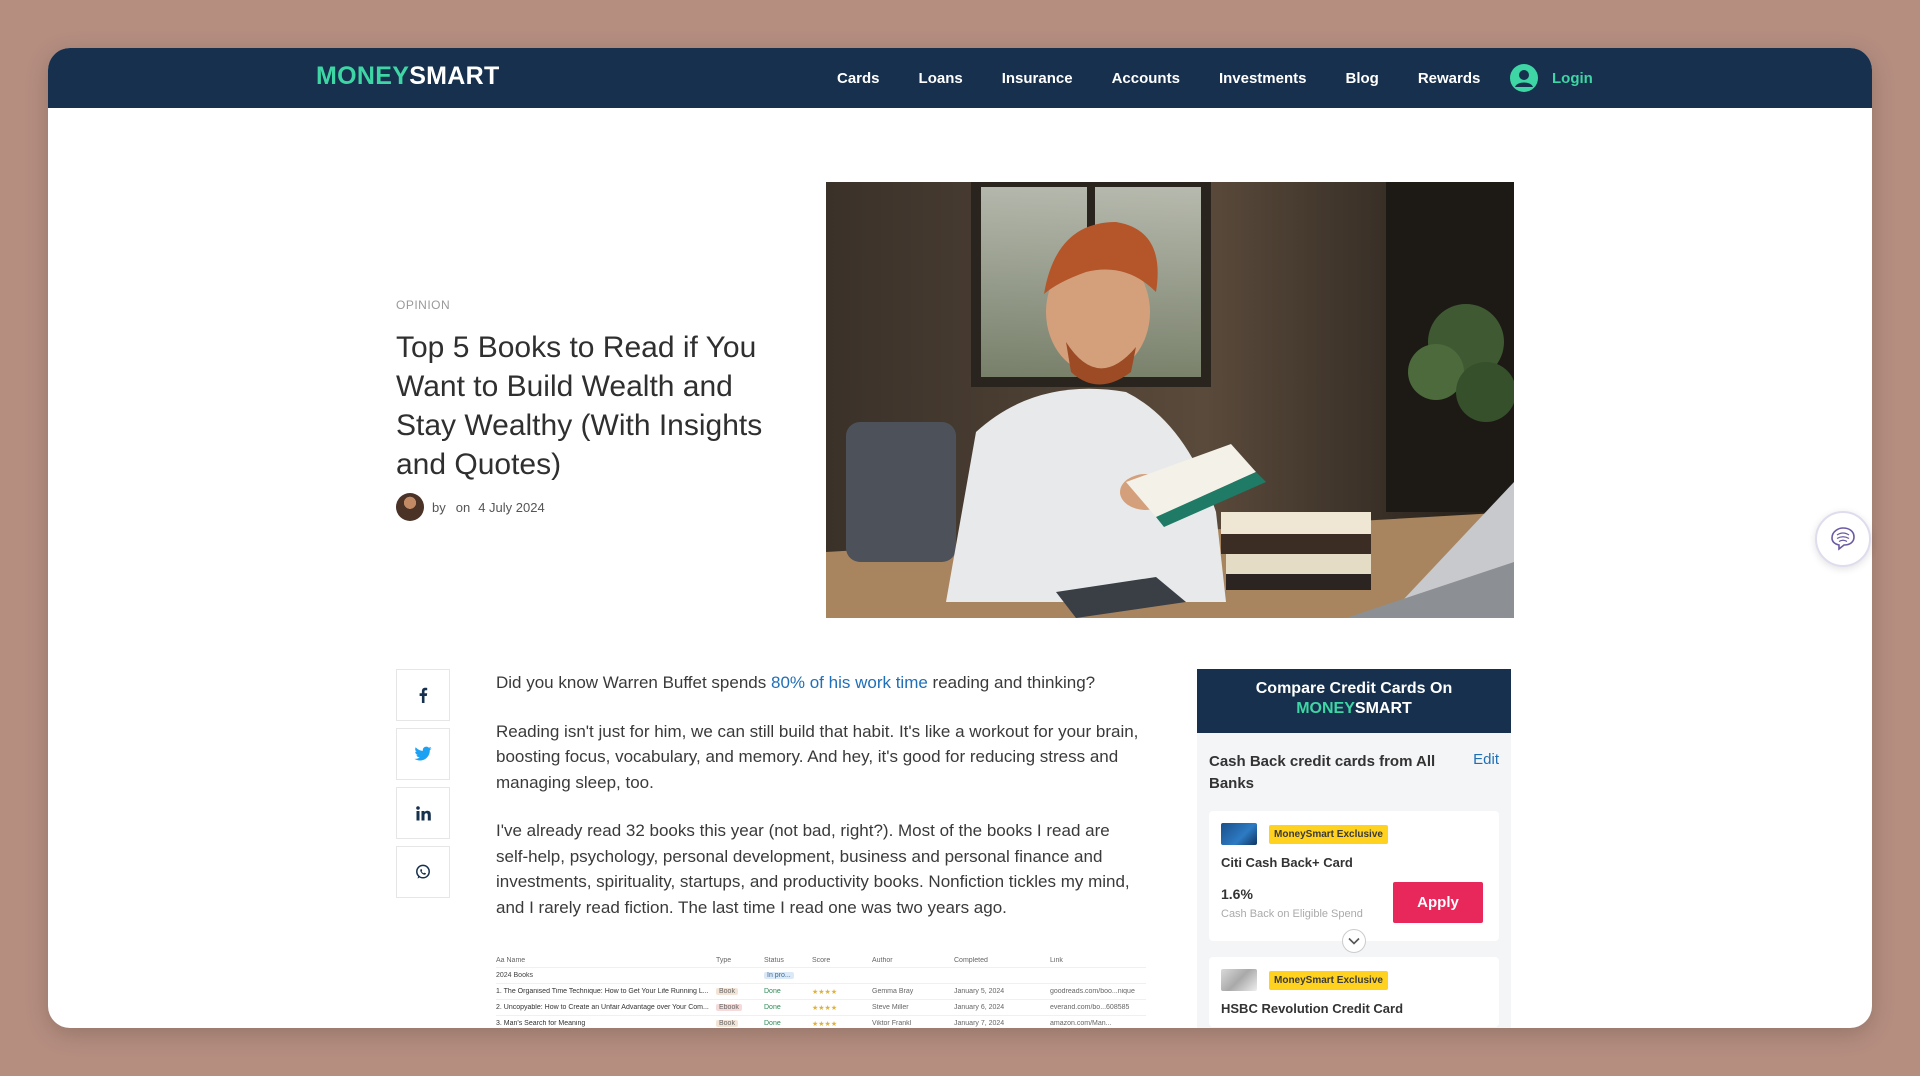  Describe the element at coordinates (1572, 78) in the screenshot. I see `login-label: Login` at that location.